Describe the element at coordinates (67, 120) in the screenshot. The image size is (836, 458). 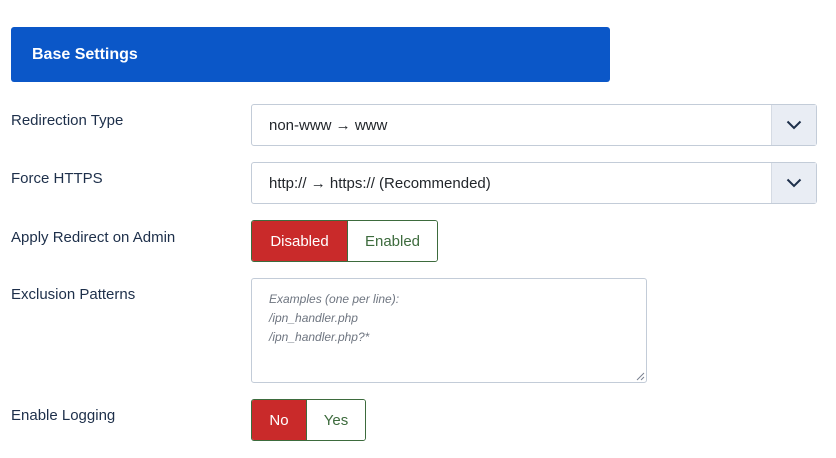
I see `redirection-type-label: Redirection Type` at that location.